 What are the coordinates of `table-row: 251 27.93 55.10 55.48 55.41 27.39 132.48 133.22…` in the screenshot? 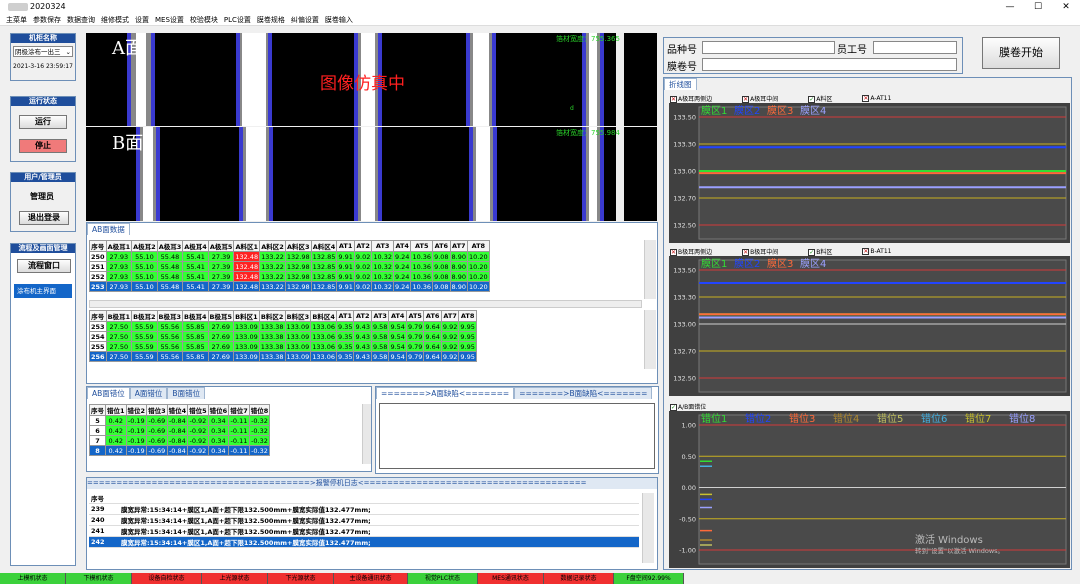 It's located at (289, 266).